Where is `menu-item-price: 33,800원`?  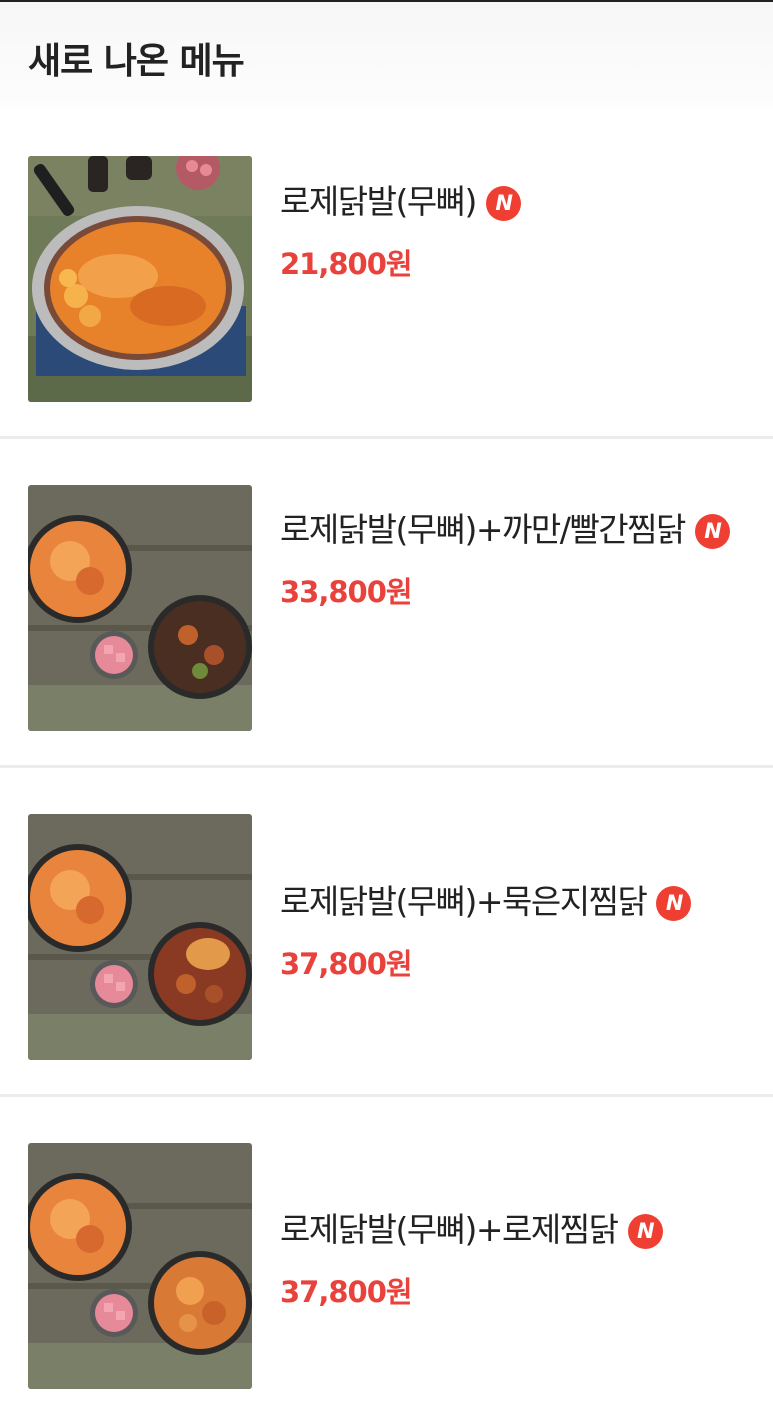
menu-item-price: 33,800원 is located at coordinates (346, 592).